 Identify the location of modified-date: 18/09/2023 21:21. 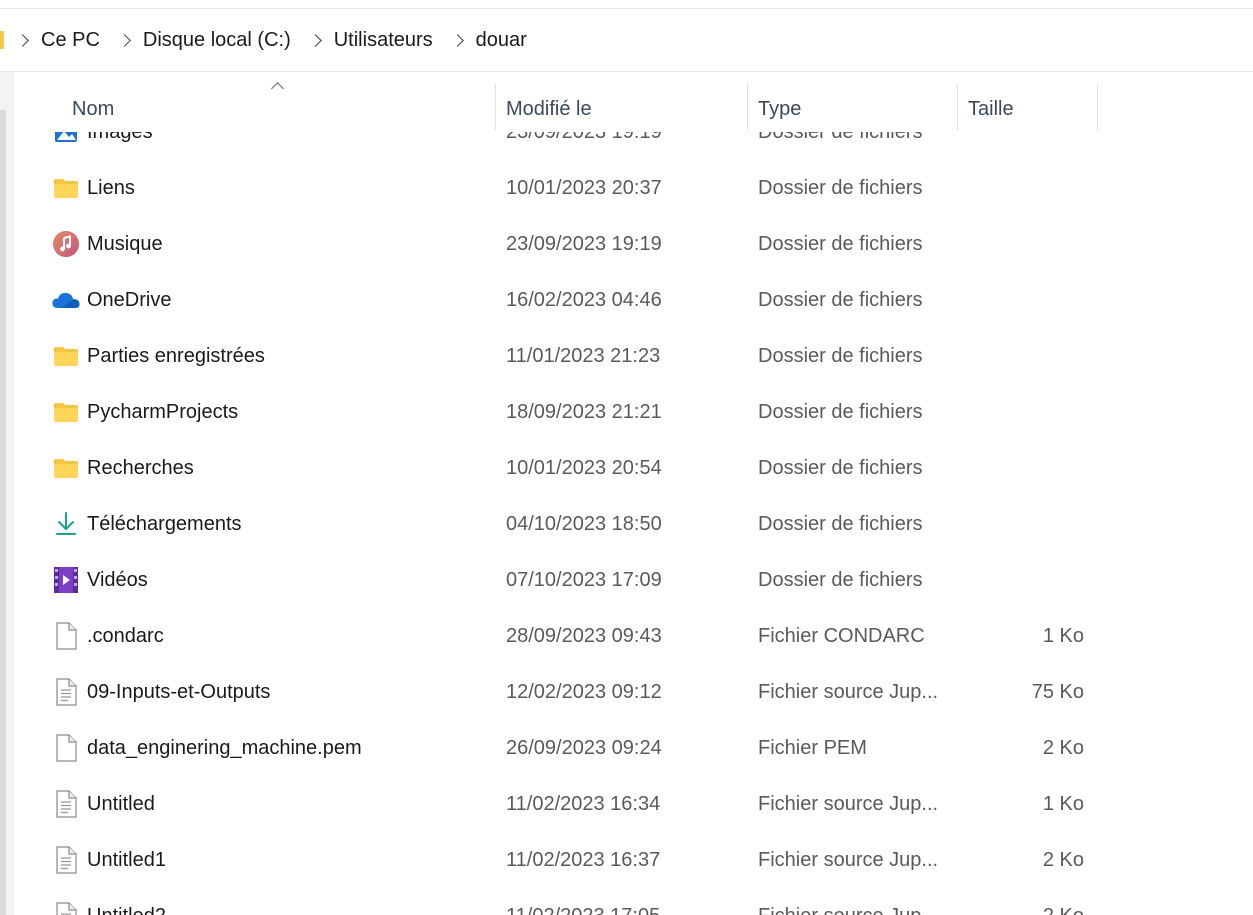
(584, 412).